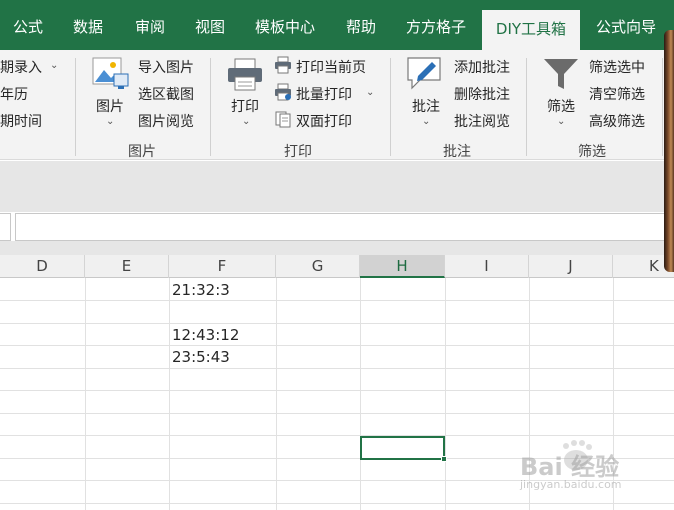 The width and height of the screenshot is (674, 510). What do you see at coordinates (324, 121) in the screenshot?
I see `duplex-print-button: 双面打印` at bounding box center [324, 121].